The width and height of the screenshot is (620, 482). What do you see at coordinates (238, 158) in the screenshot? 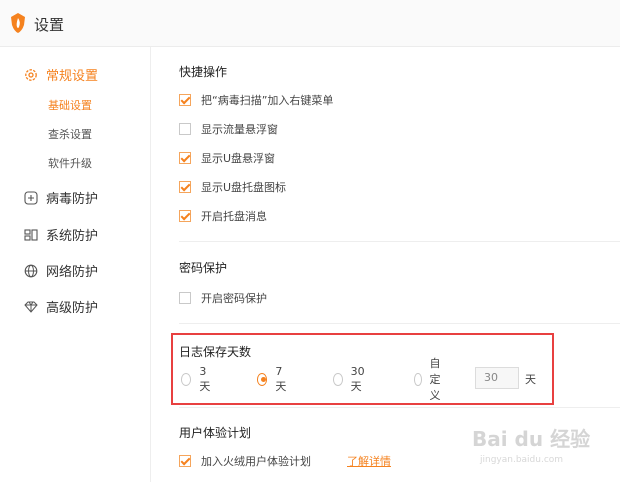
I see `checkbox-label: 显示U盘悬浮窗` at bounding box center [238, 158].